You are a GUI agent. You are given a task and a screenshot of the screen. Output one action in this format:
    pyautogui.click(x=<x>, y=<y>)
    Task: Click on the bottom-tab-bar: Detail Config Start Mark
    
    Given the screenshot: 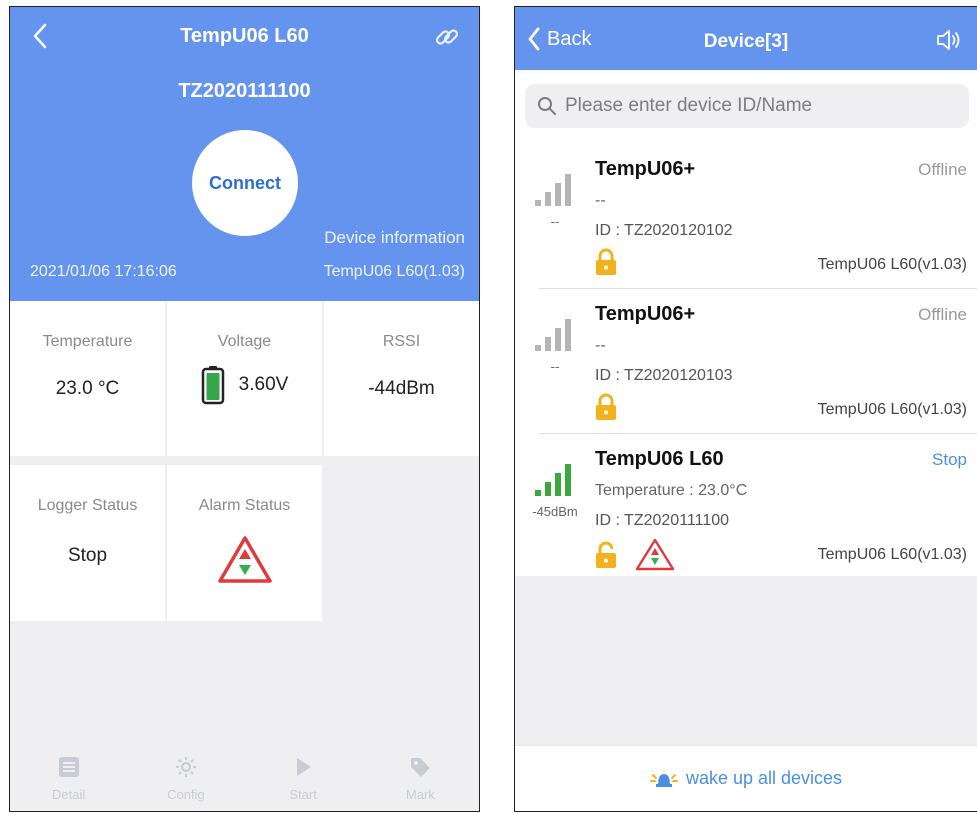 What is the action you would take?
    pyautogui.click(x=244, y=779)
    